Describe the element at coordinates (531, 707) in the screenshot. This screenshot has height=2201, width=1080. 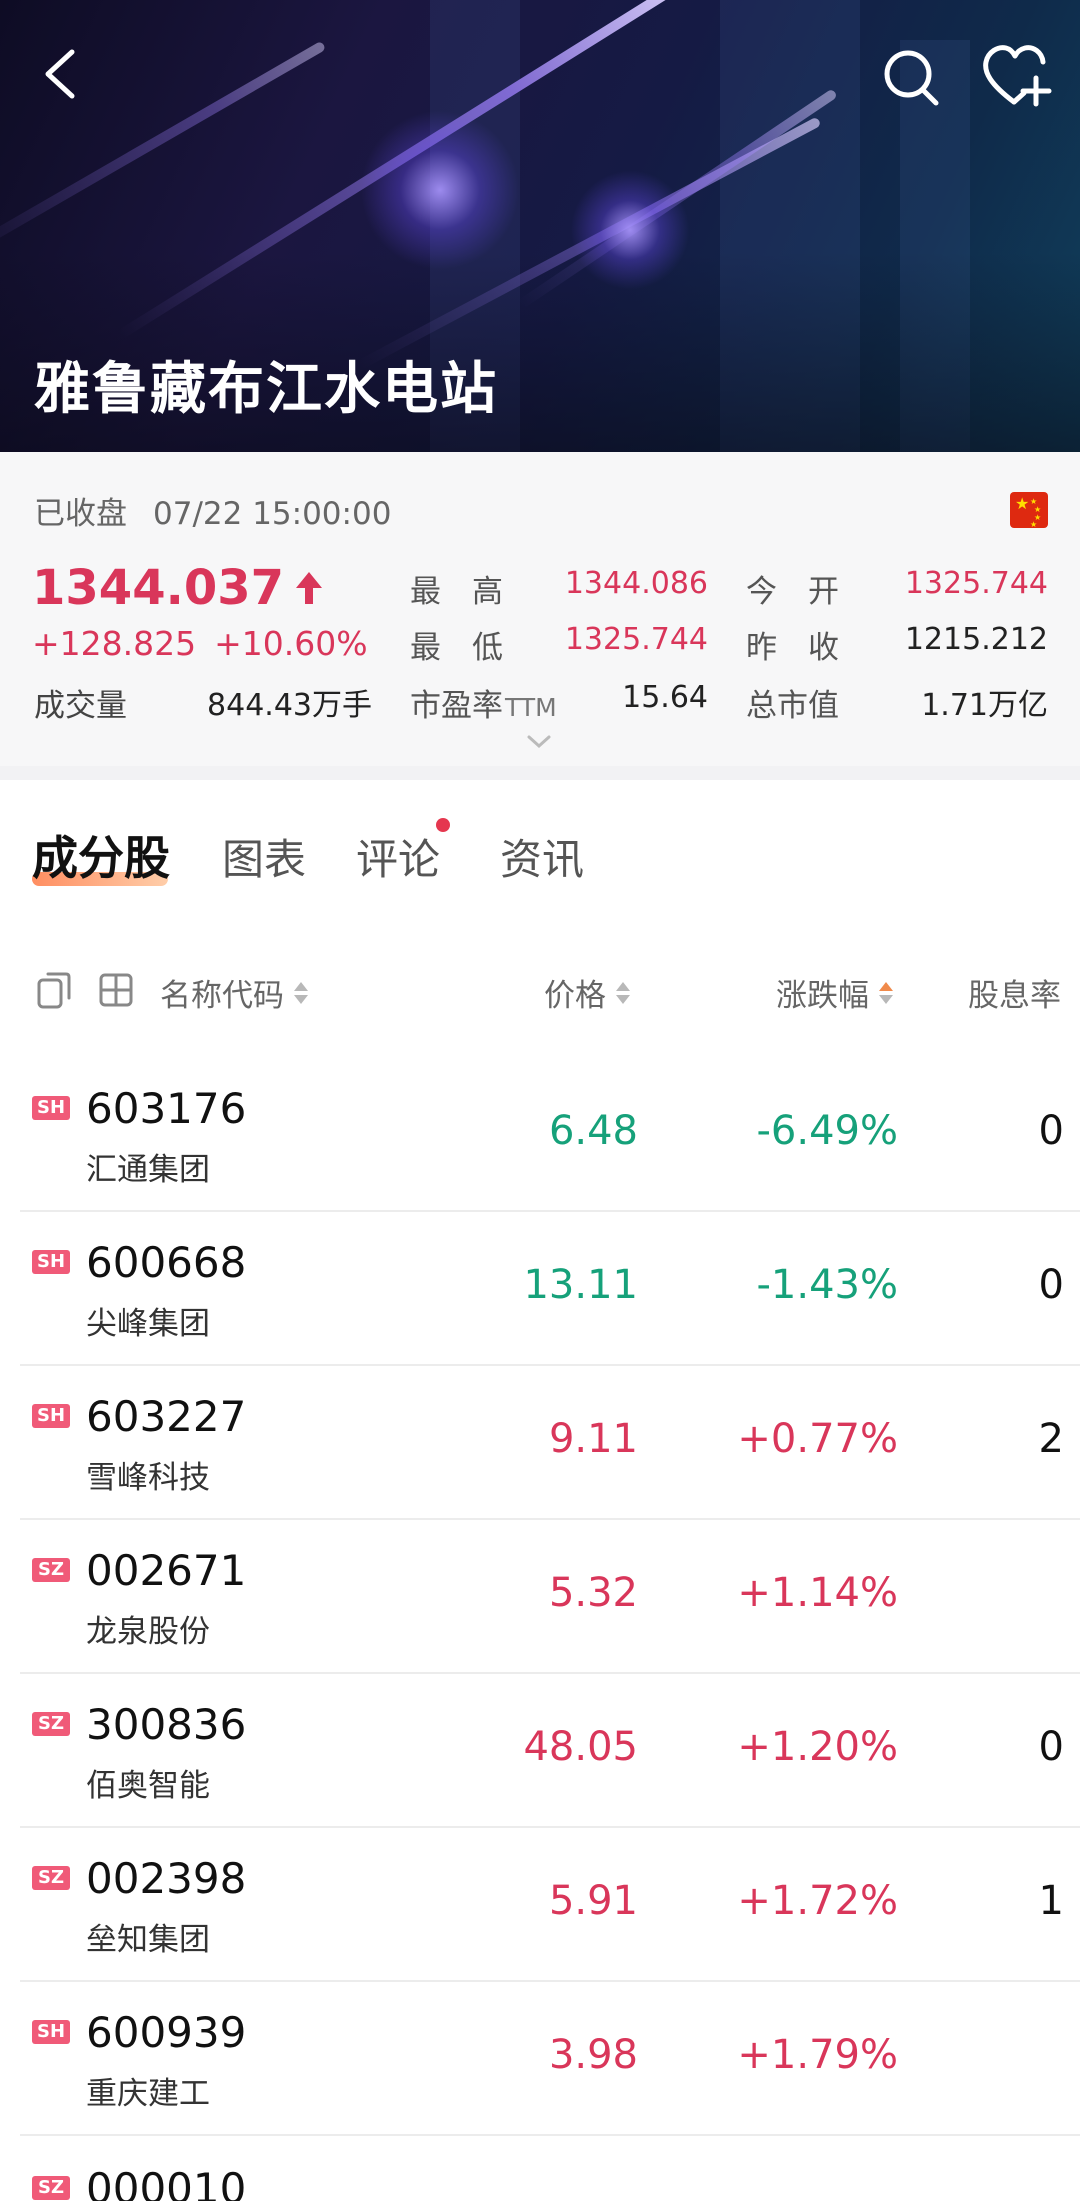
I see `pe-ttm-suffix: TTM` at that location.